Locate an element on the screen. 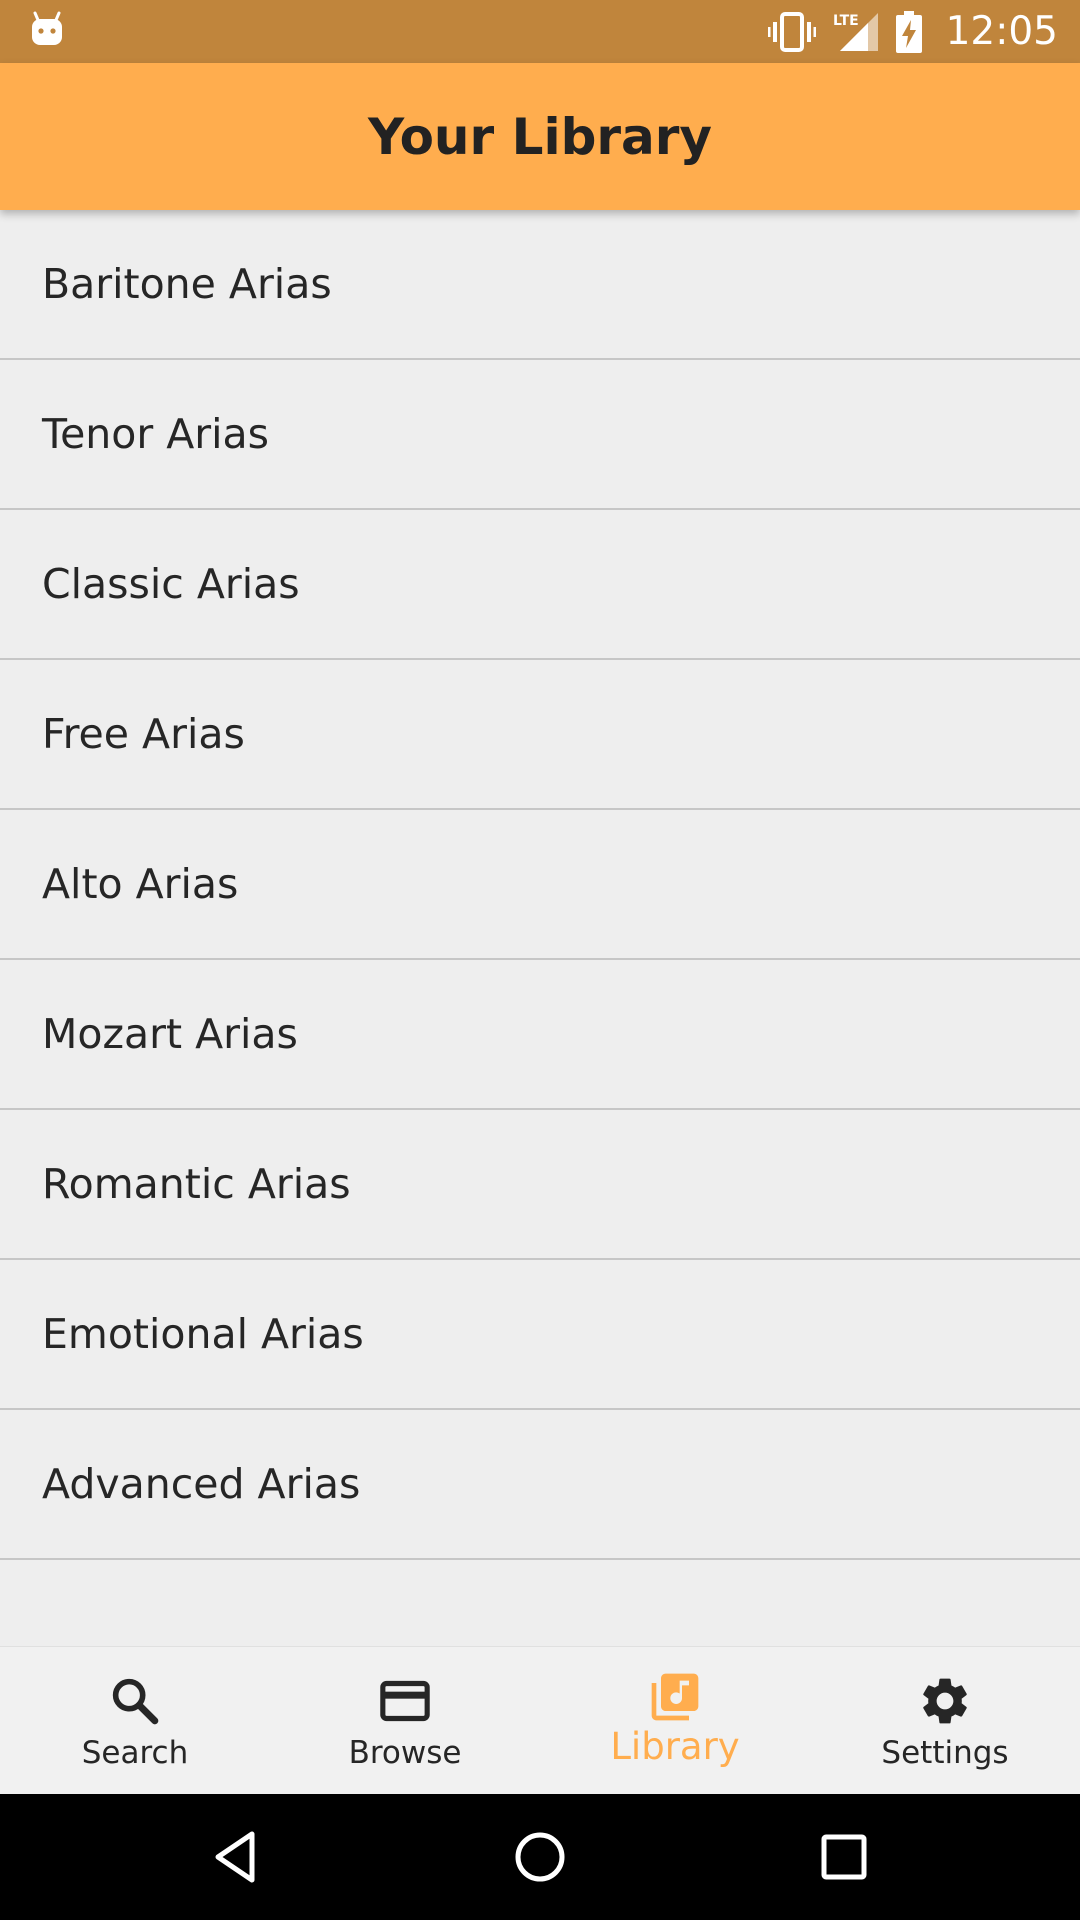 This screenshot has height=1920, width=1080. nav-item-settings: Settings is located at coordinates (945, 1721).